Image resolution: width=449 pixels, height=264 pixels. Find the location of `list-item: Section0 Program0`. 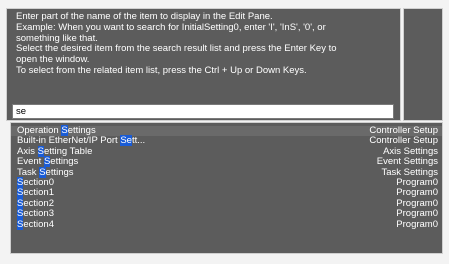

list-item: Section0 Program0 is located at coordinates (226, 182).